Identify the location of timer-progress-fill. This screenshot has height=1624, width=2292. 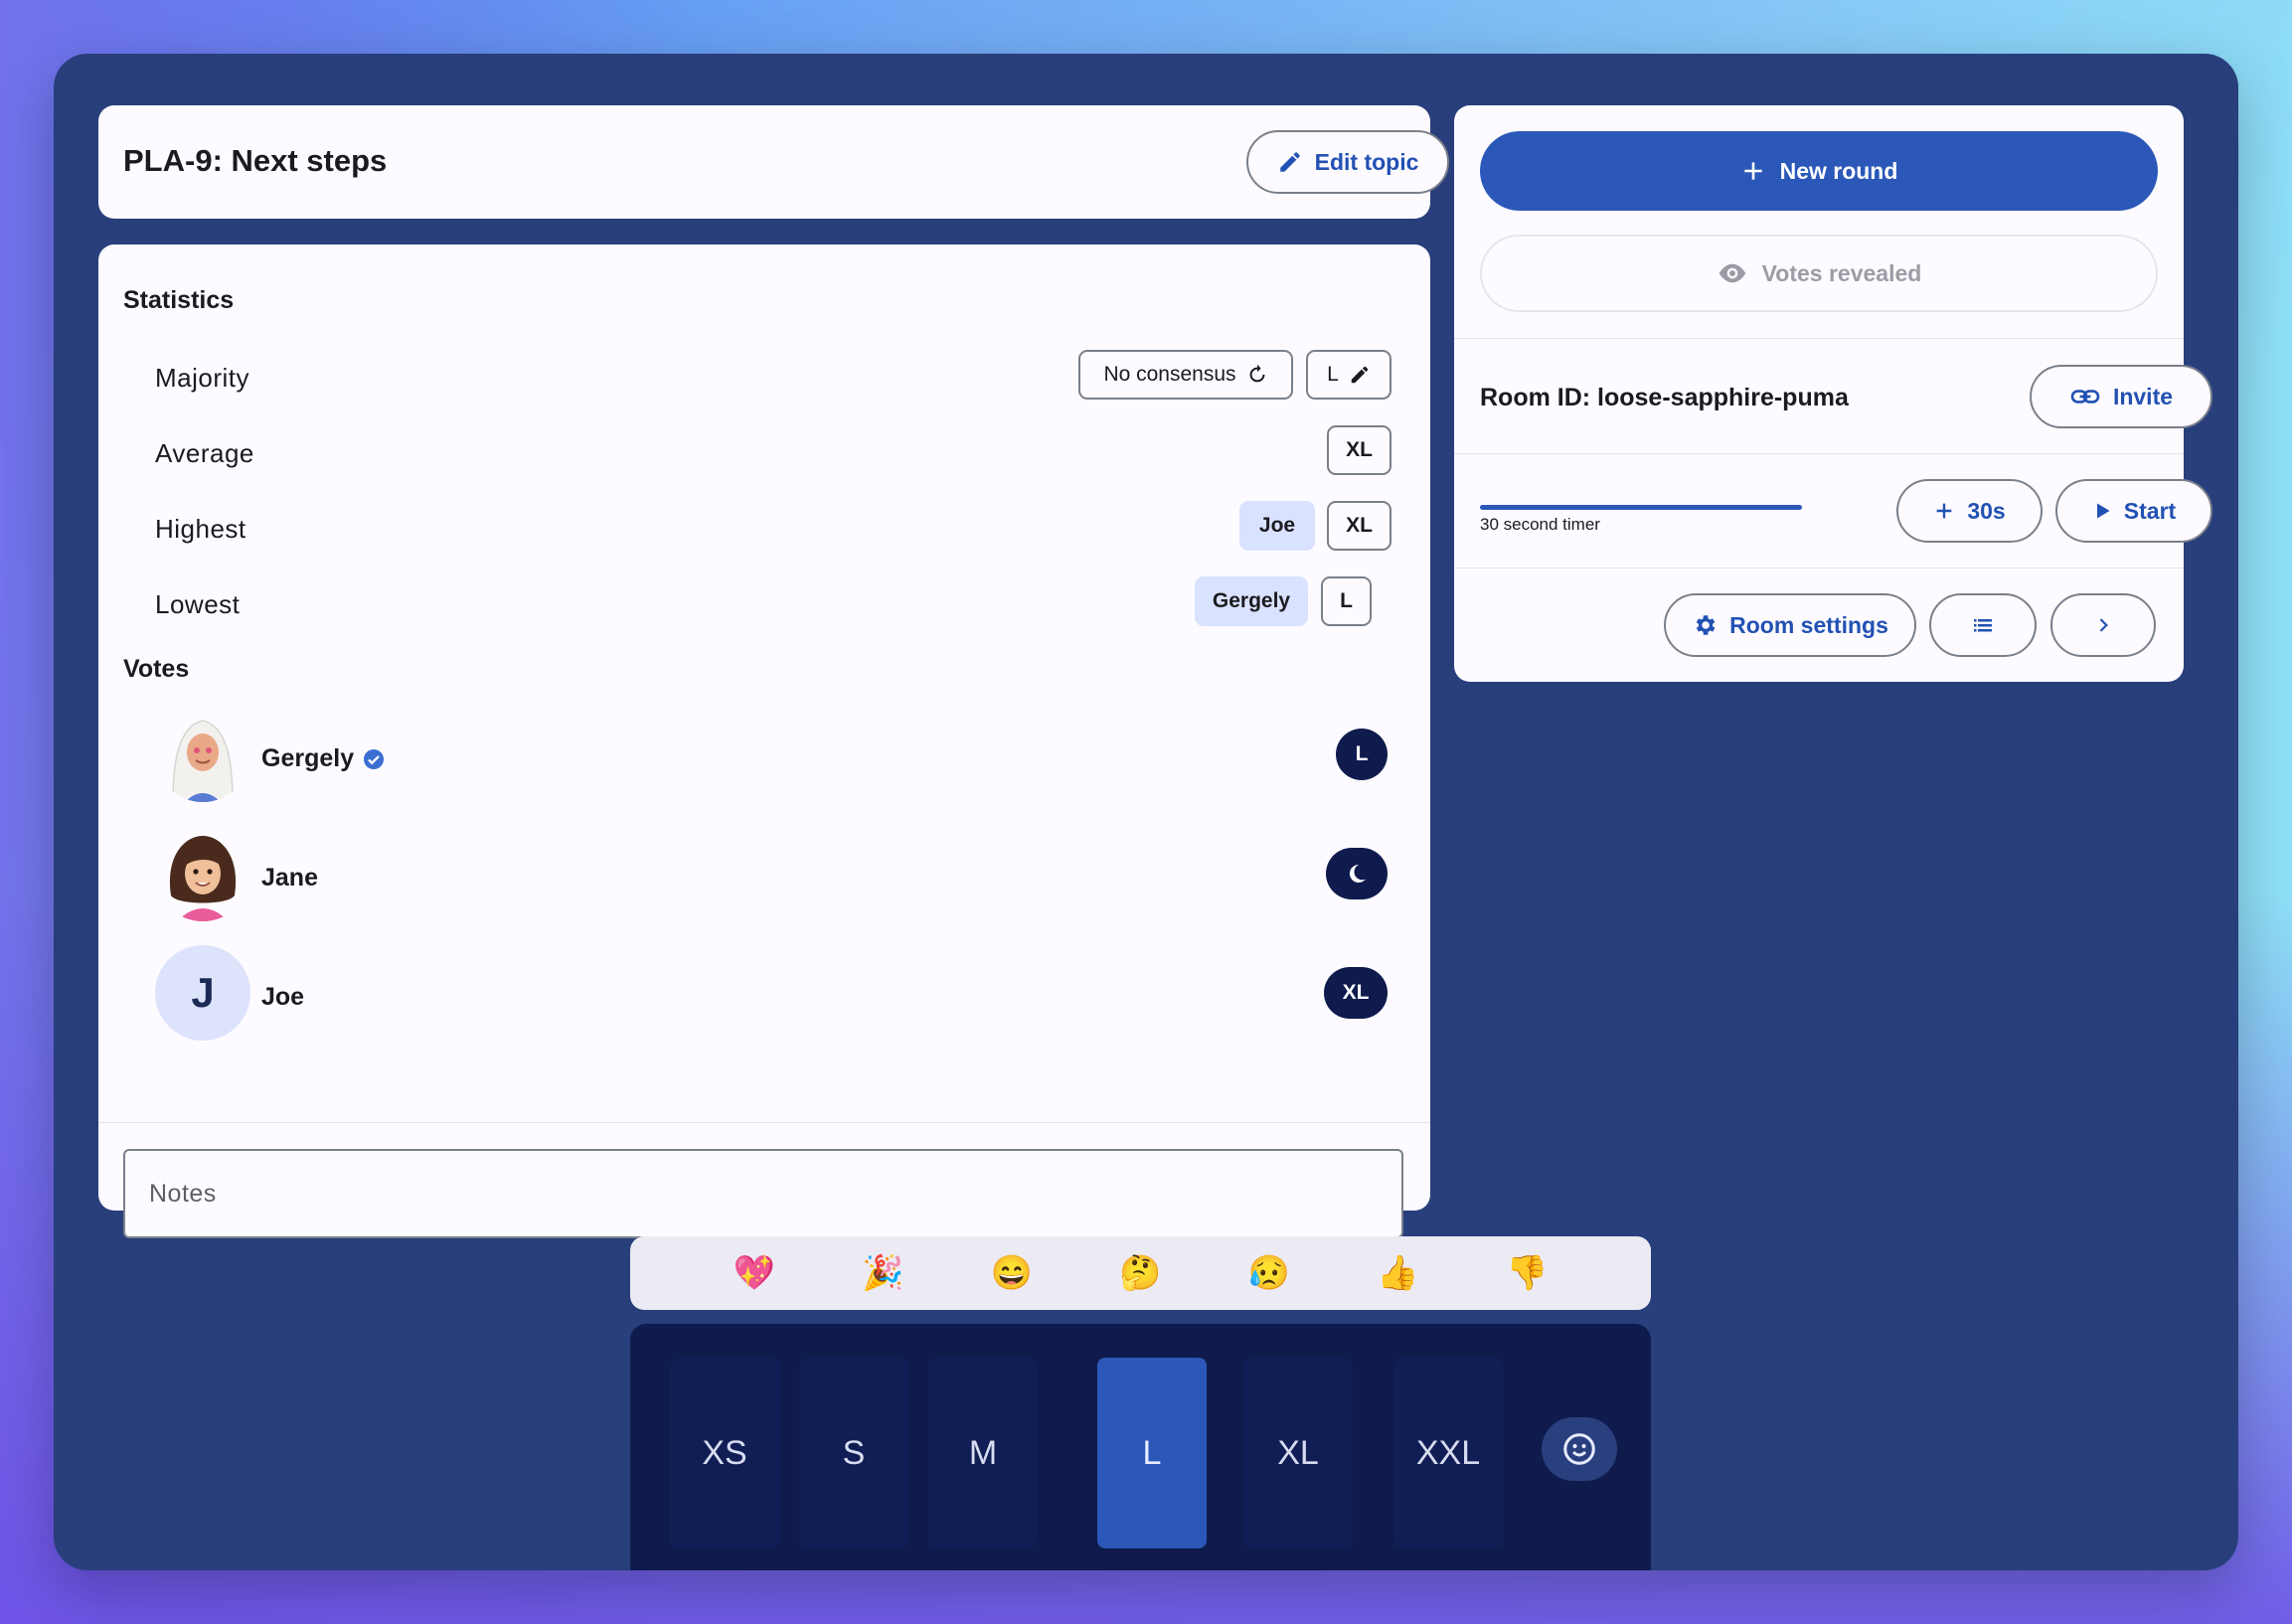
(1641, 507).